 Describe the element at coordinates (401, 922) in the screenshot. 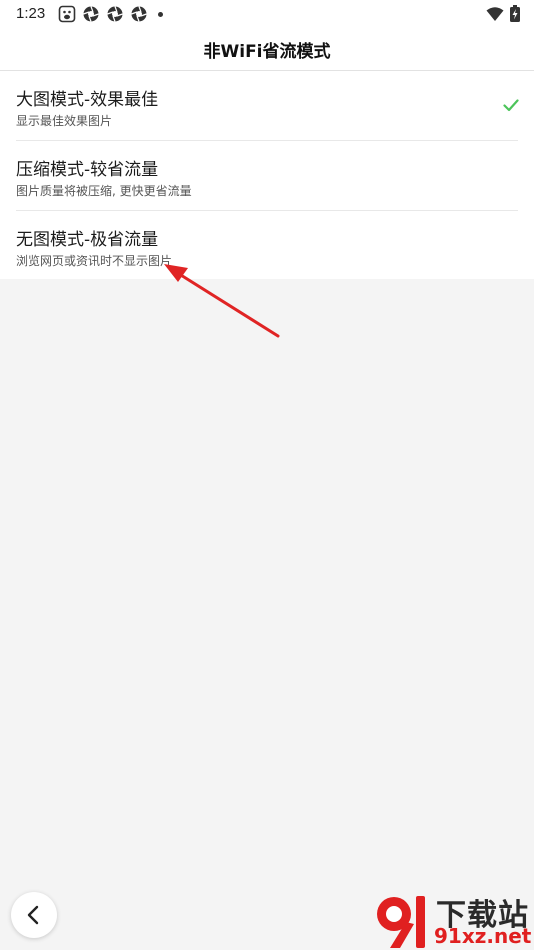

I see `91-logo-icon` at that location.